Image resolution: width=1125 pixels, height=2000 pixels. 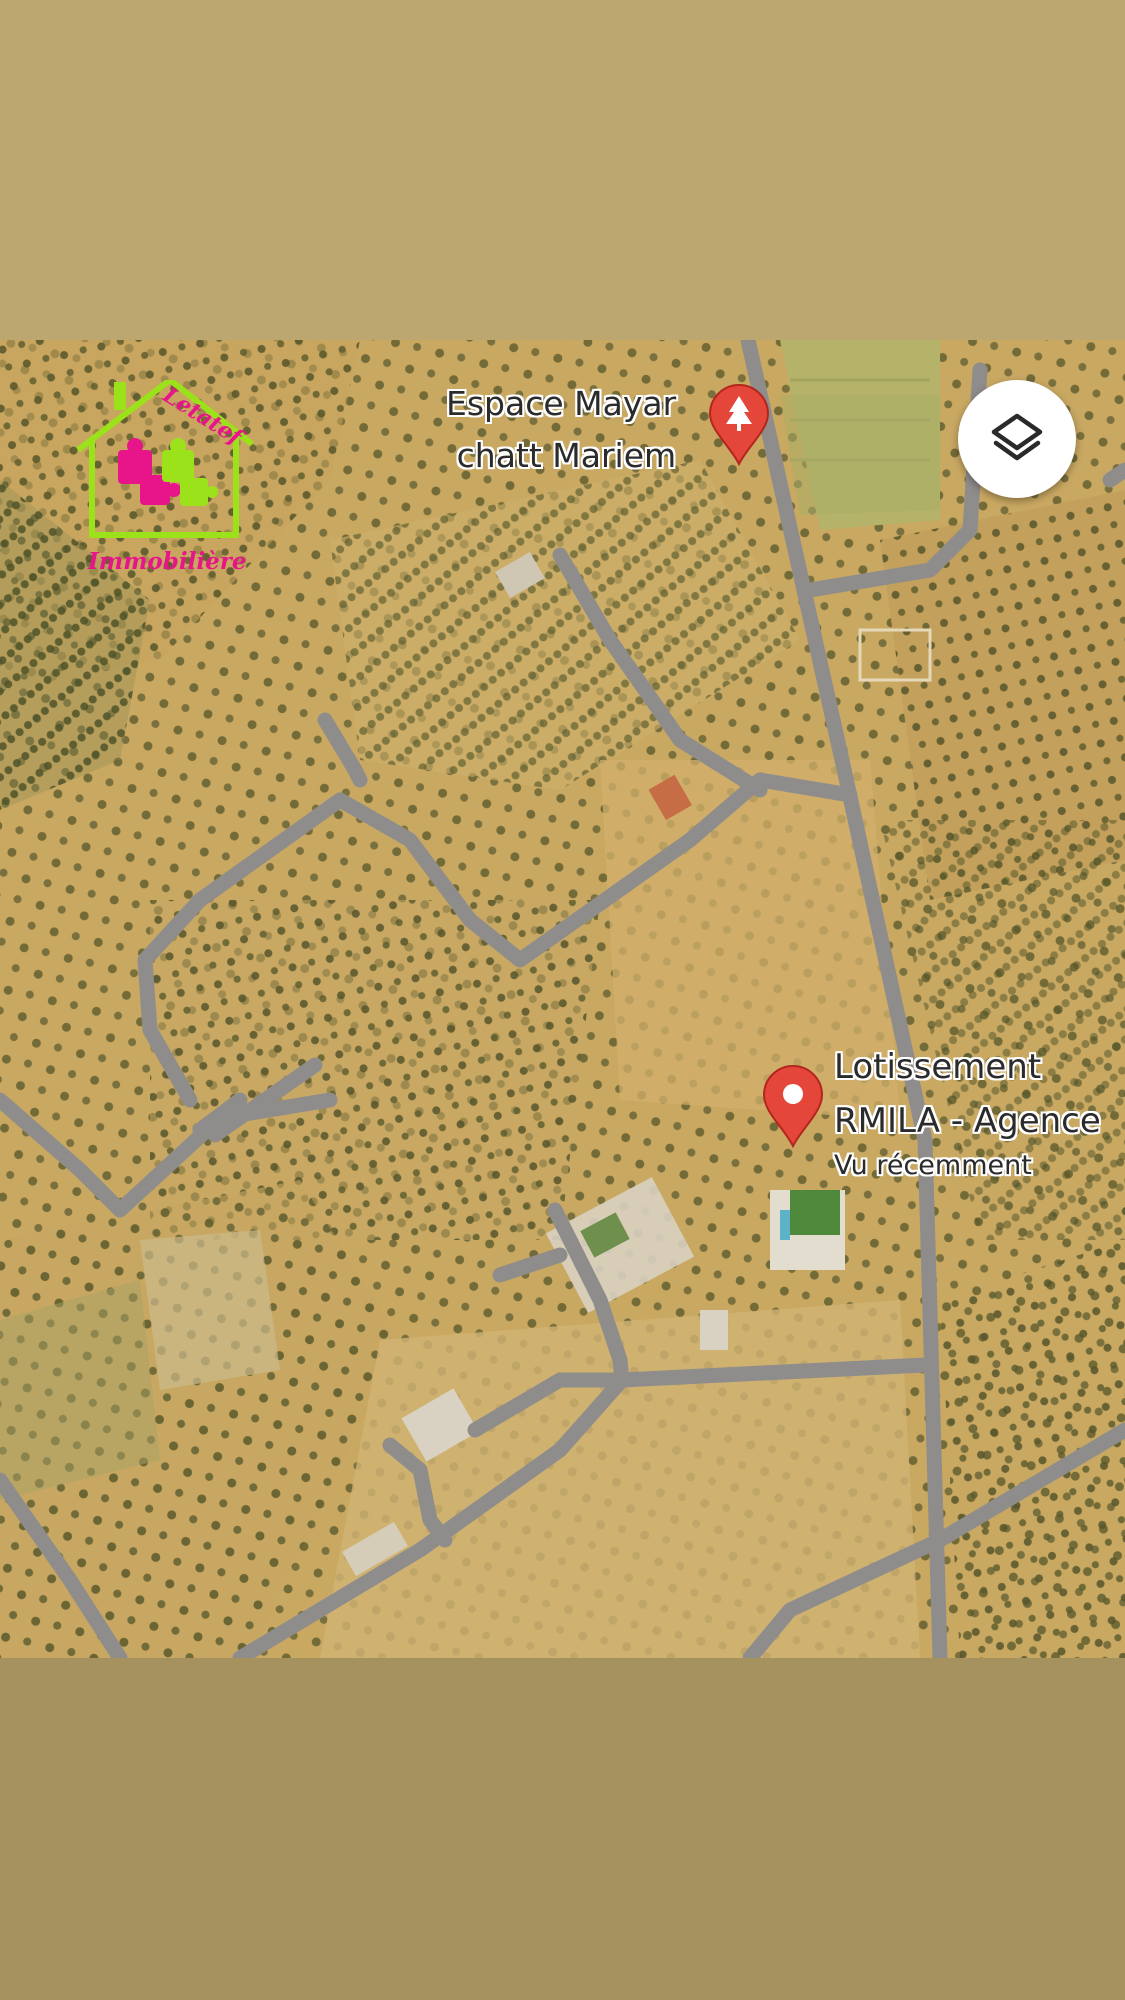 I want to click on map-layers-button, so click(x=1017, y=439).